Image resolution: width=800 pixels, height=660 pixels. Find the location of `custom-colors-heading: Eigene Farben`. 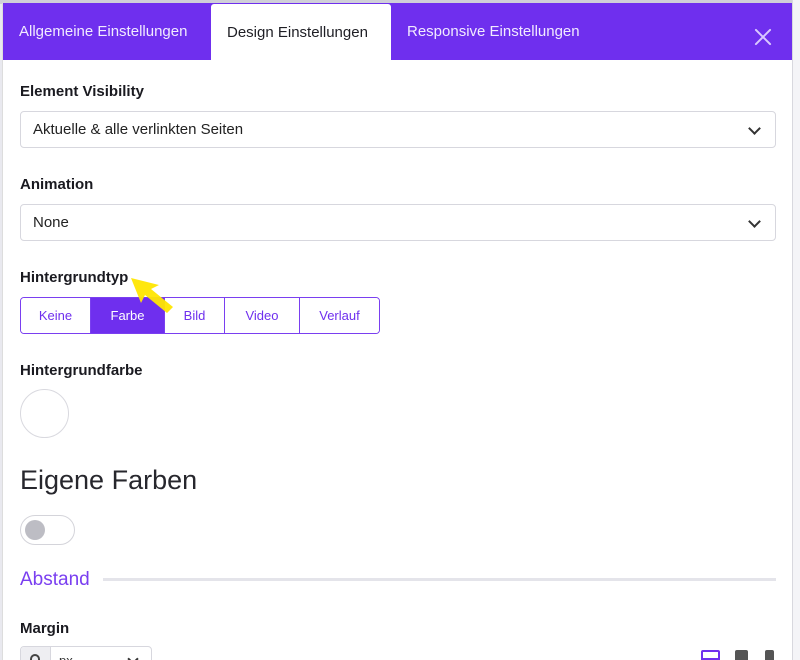

custom-colors-heading: Eigene Farben is located at coordinates (109, 480).